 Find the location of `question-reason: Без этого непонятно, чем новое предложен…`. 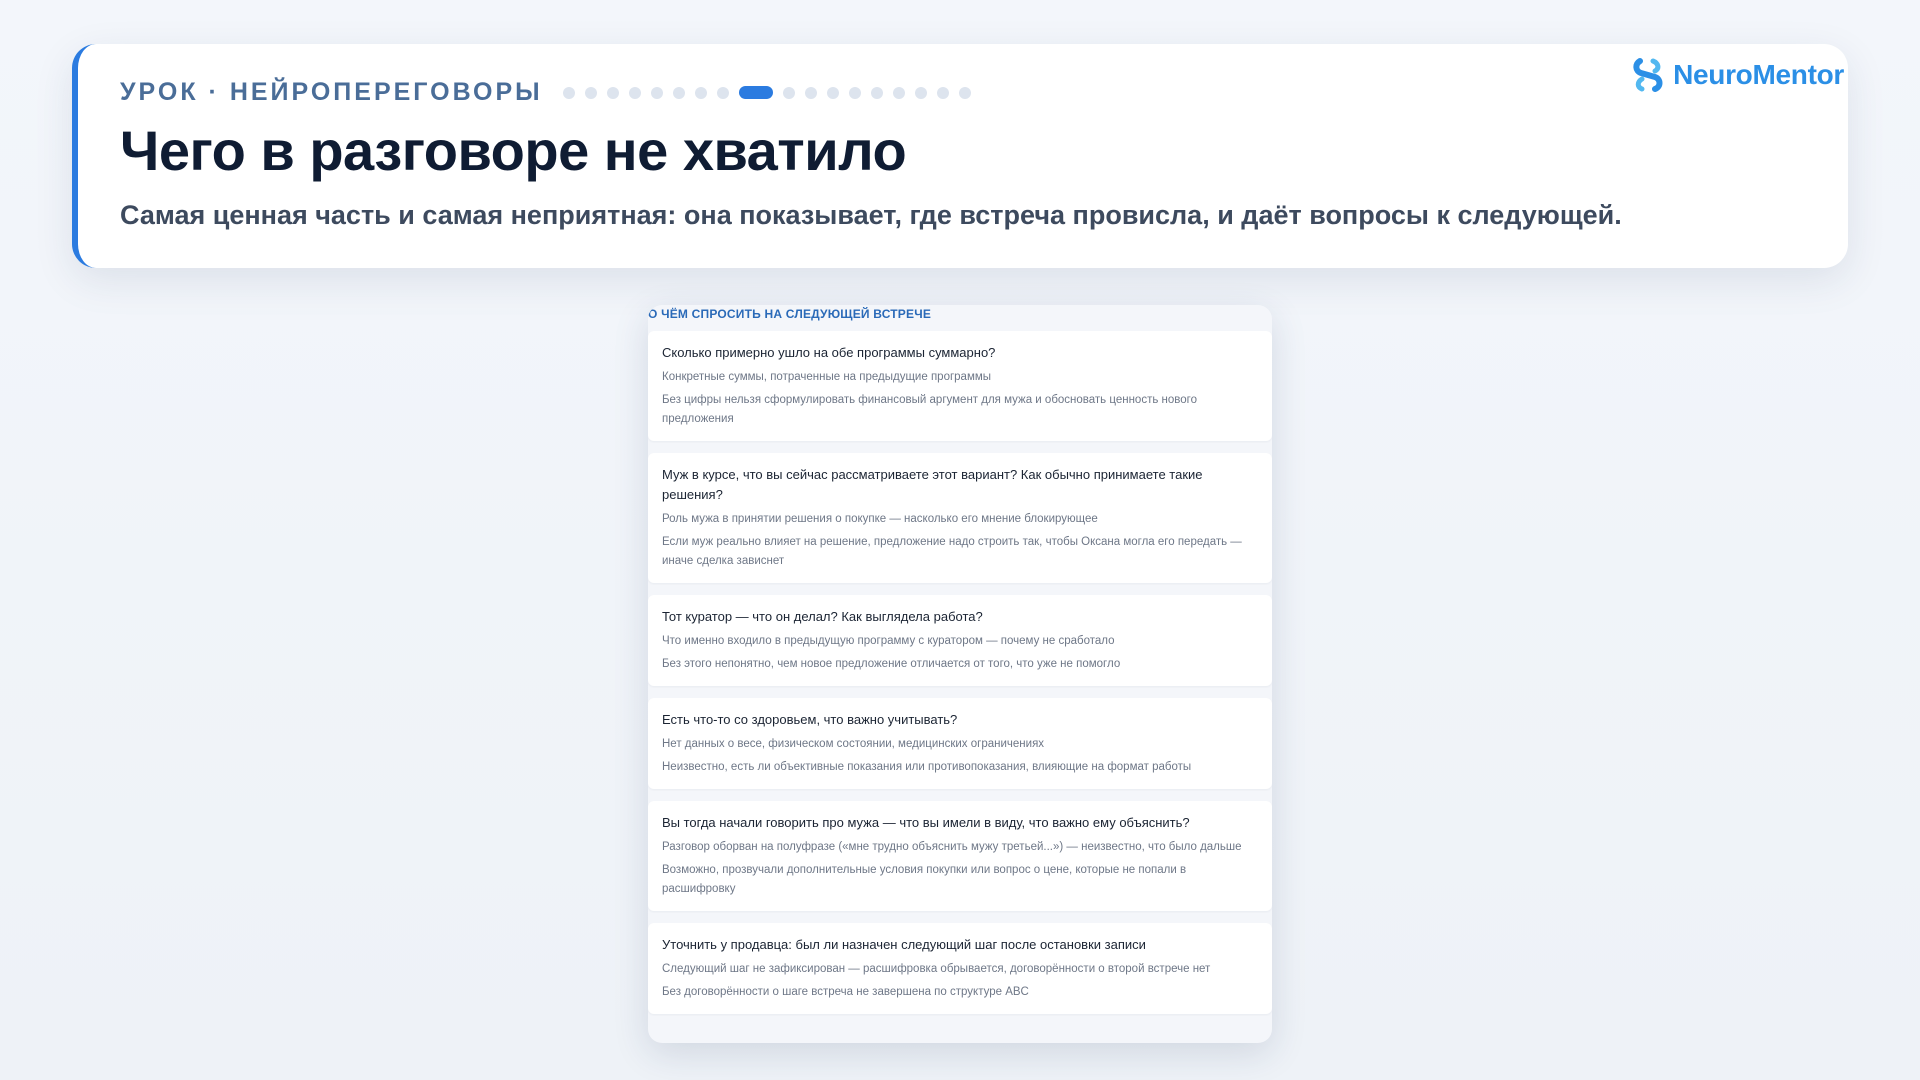

question-reason: Без этого непонятно, чем новое предложен… is located at coordinates (891, 664).